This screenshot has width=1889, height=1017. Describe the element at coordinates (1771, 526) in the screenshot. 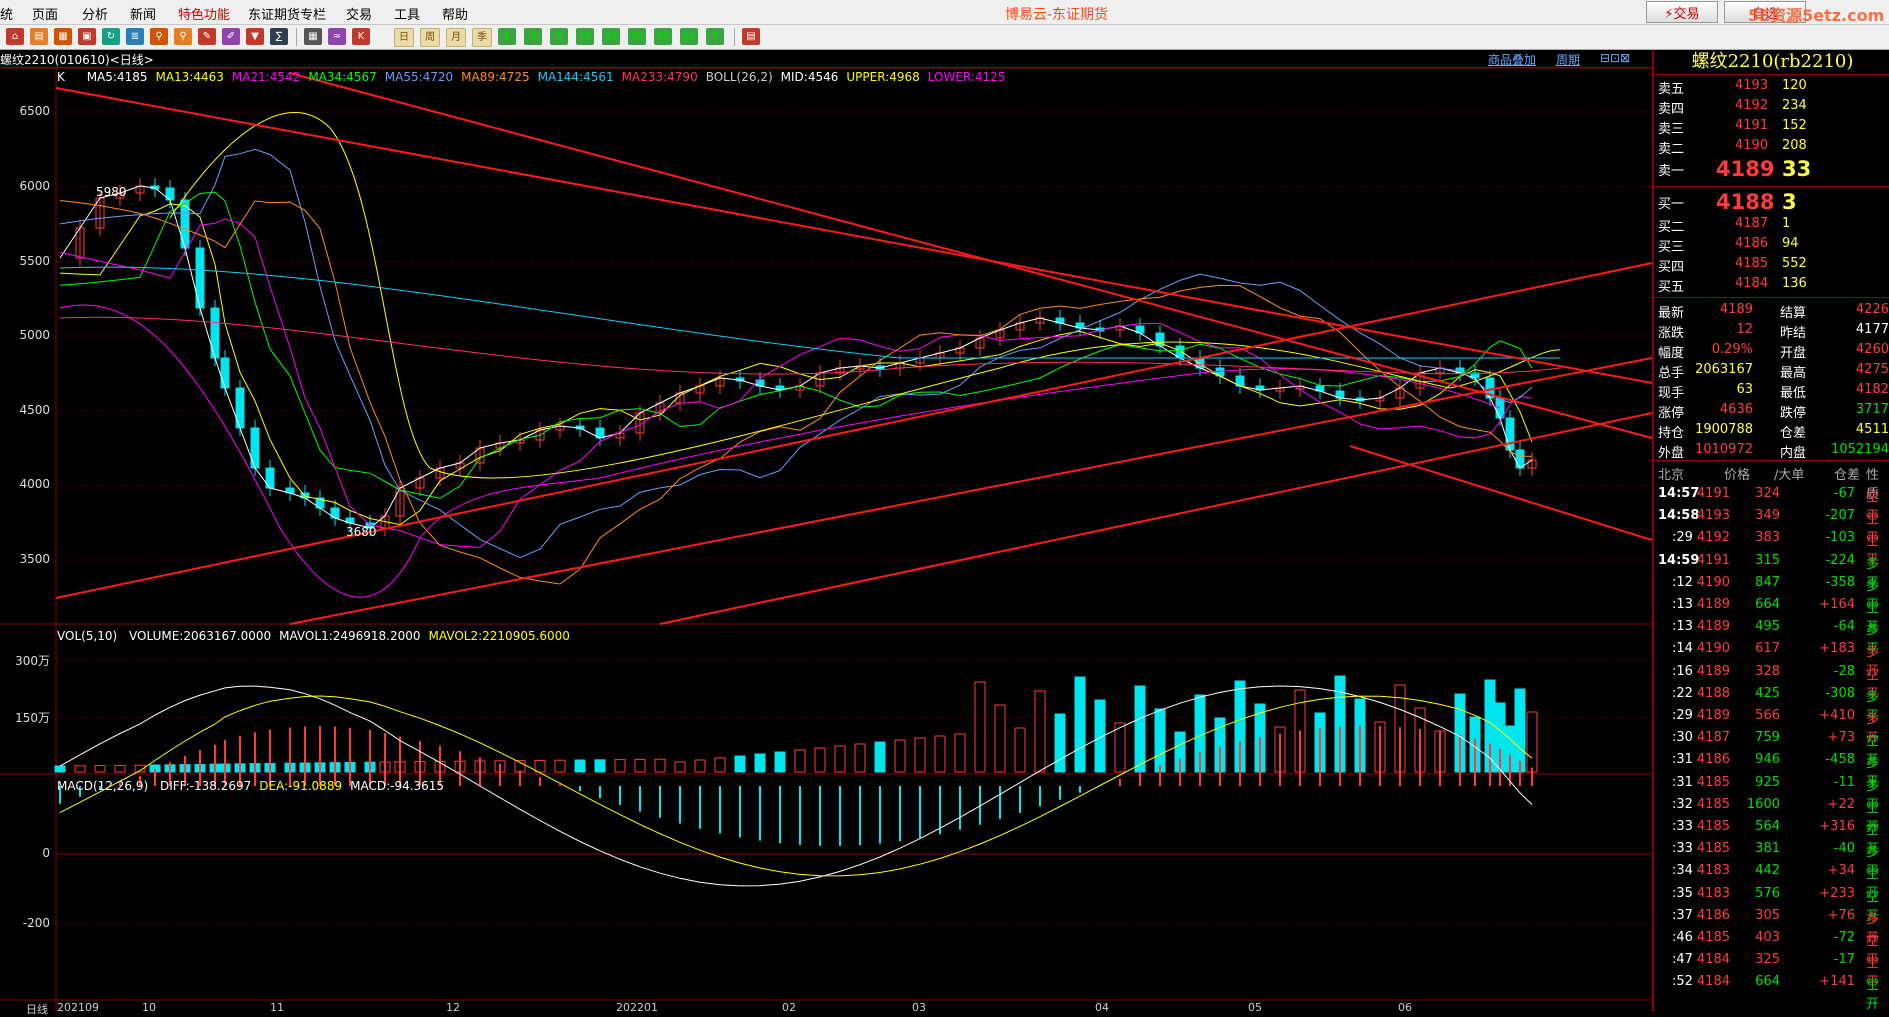

I see `tick-row: 14:58 4193 349 -207 空平` at that location.